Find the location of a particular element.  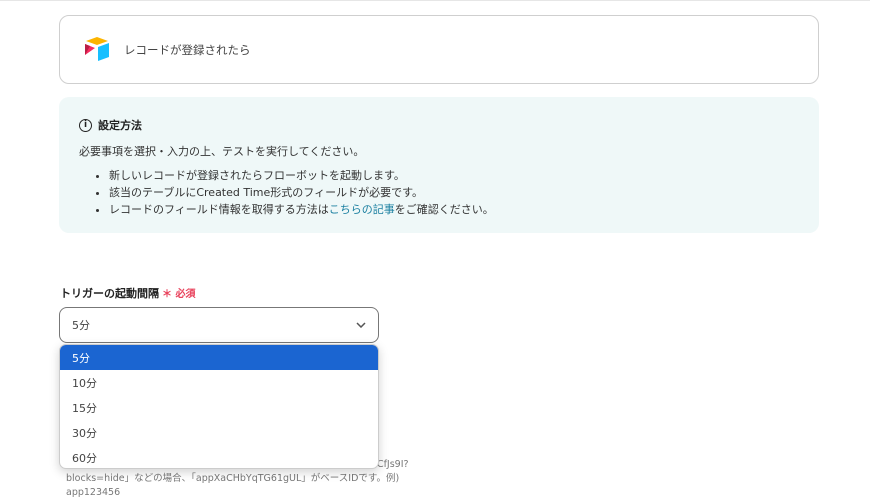

required-badge: ＊ 必須 is located at coordinates (179, 294).